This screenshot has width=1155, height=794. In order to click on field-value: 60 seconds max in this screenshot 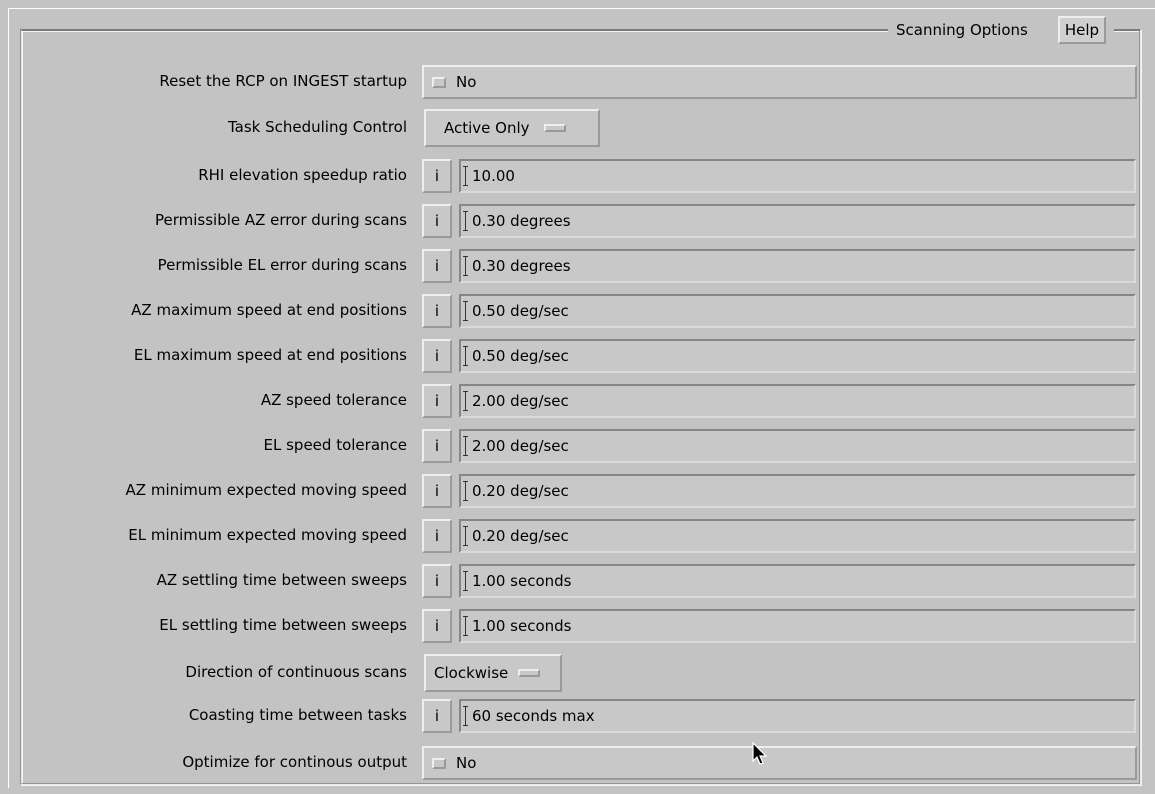, I will do `click(533, 716)`.